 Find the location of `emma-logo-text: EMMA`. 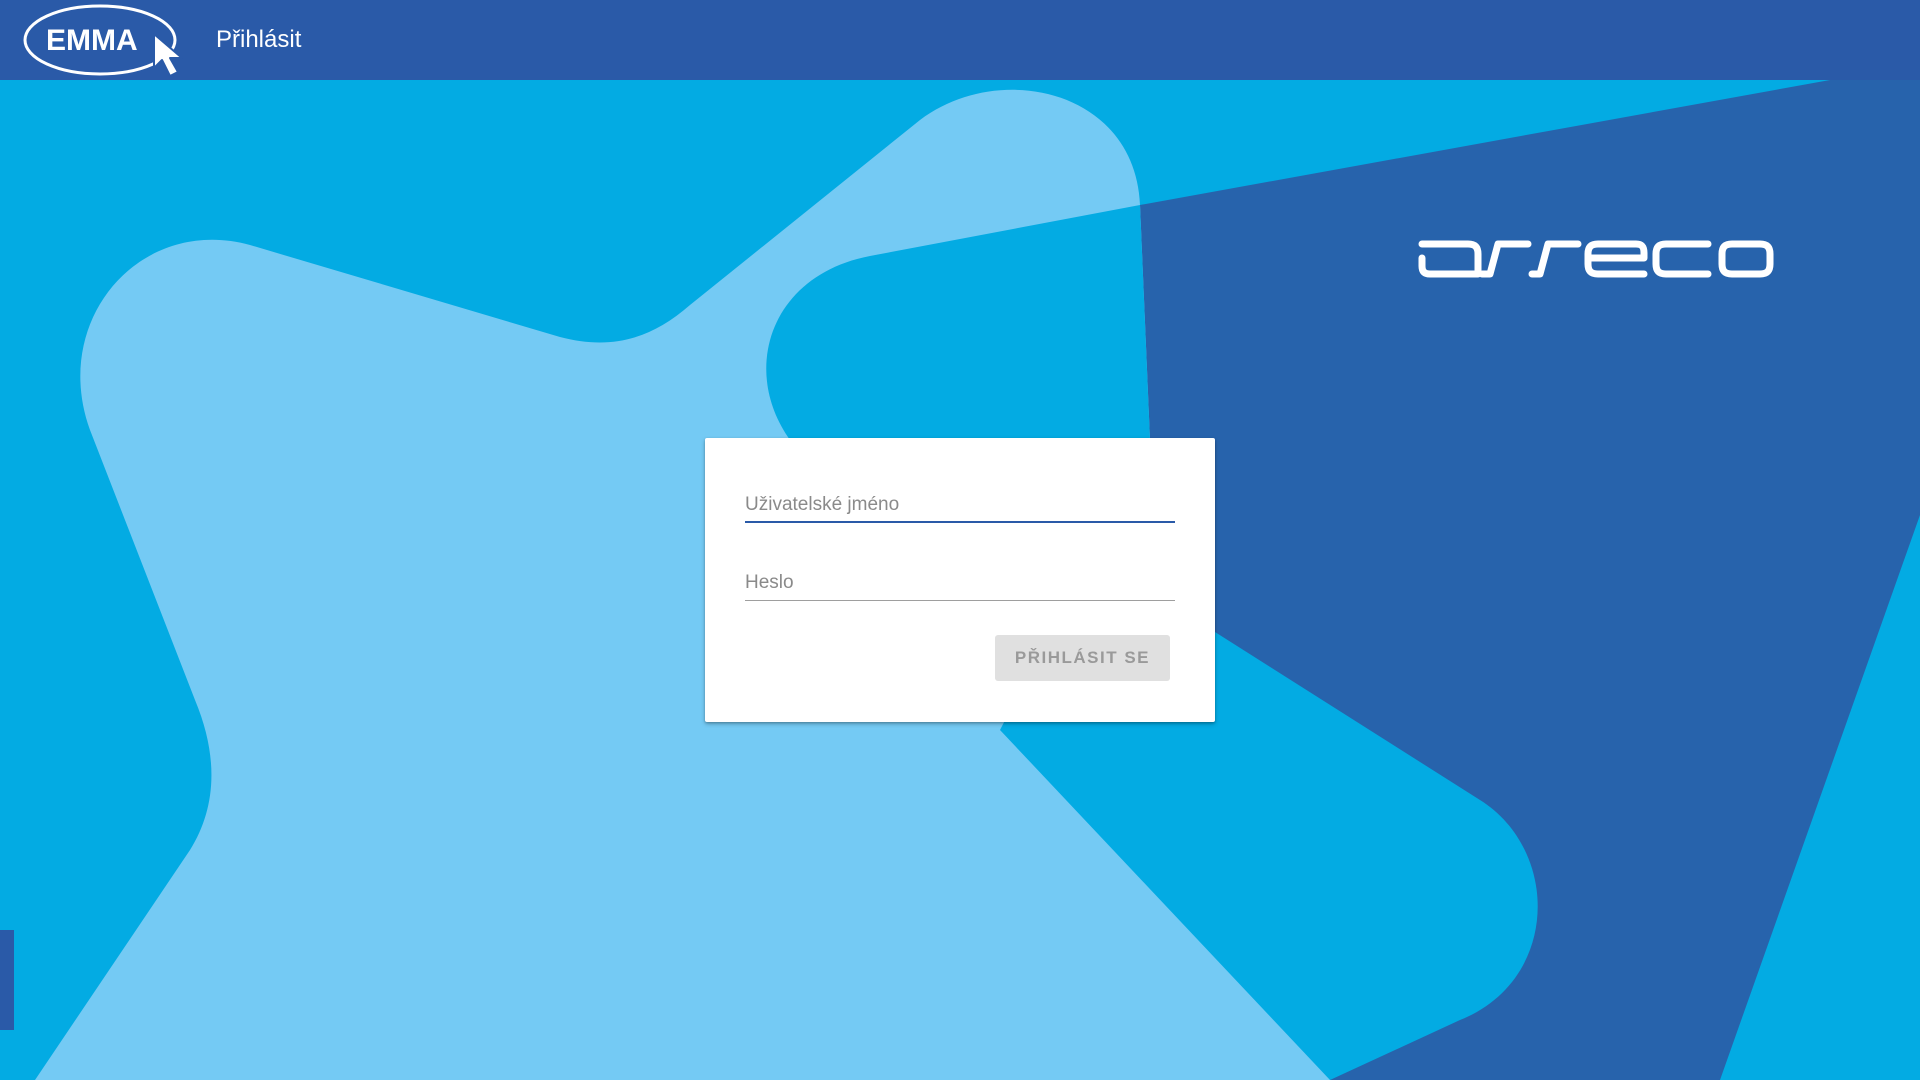

emma-logo-text: EMMA is located at coordinates (92, 40).